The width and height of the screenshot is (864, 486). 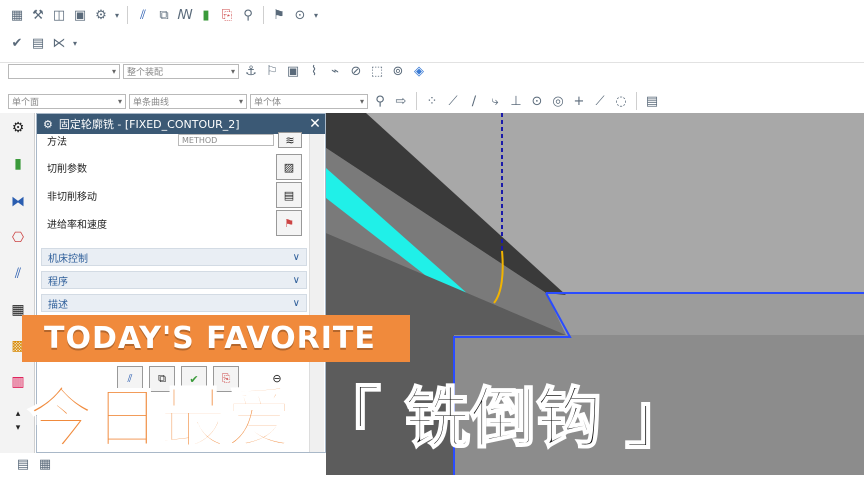 What do you see at coordinates (151, 102) in the screenshot?
I see `curve-rule-value: 单条曲线` at bounding box center [151, 102].